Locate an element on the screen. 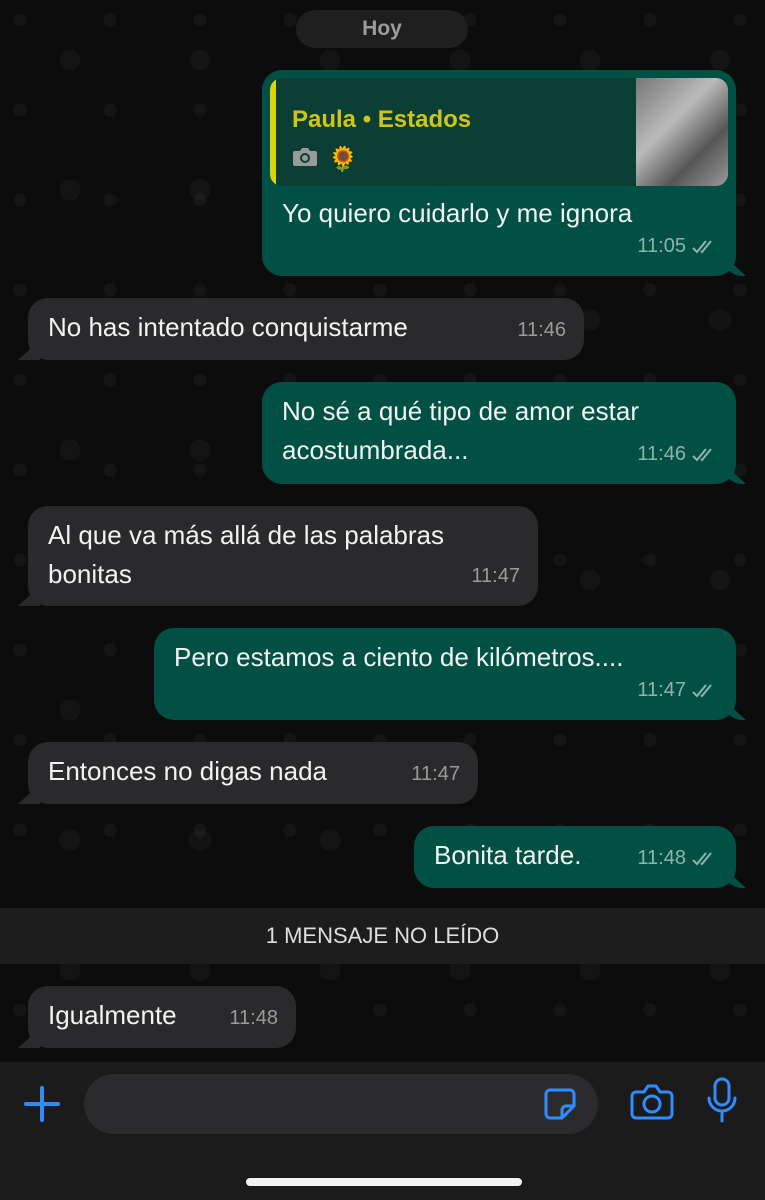 This screenshot has height=1200, width=765. status-thumbnail is located at coordinates (682, 132).